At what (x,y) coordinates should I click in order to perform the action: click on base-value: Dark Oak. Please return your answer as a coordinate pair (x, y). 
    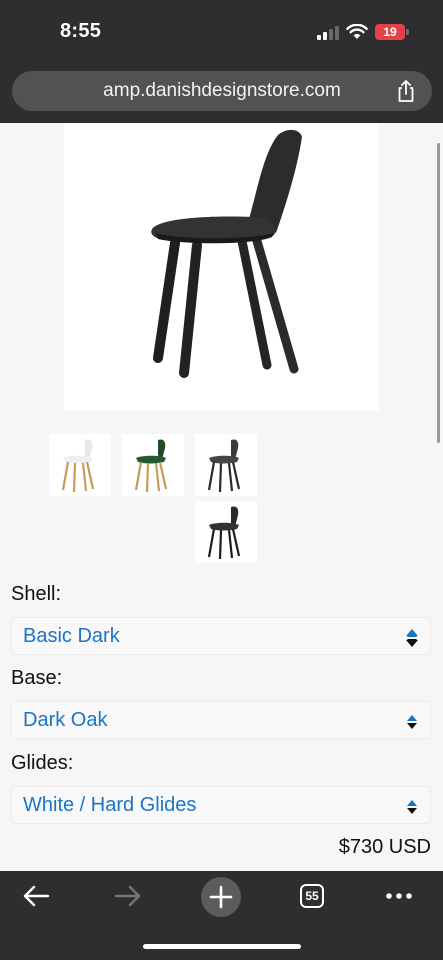
    Looking at the image, I should click on (65, 720).